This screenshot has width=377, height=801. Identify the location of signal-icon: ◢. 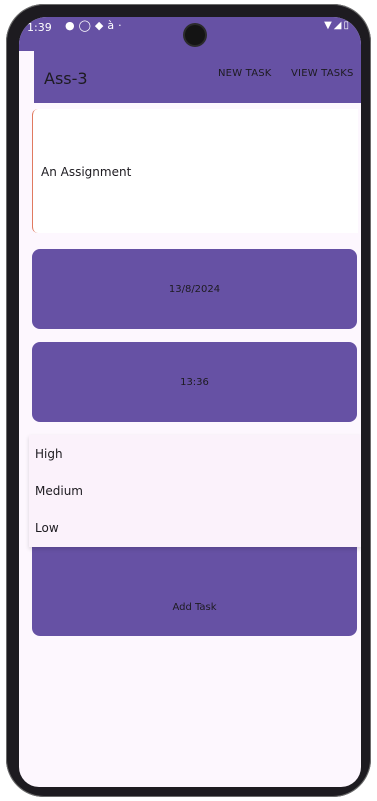
(337, 25).